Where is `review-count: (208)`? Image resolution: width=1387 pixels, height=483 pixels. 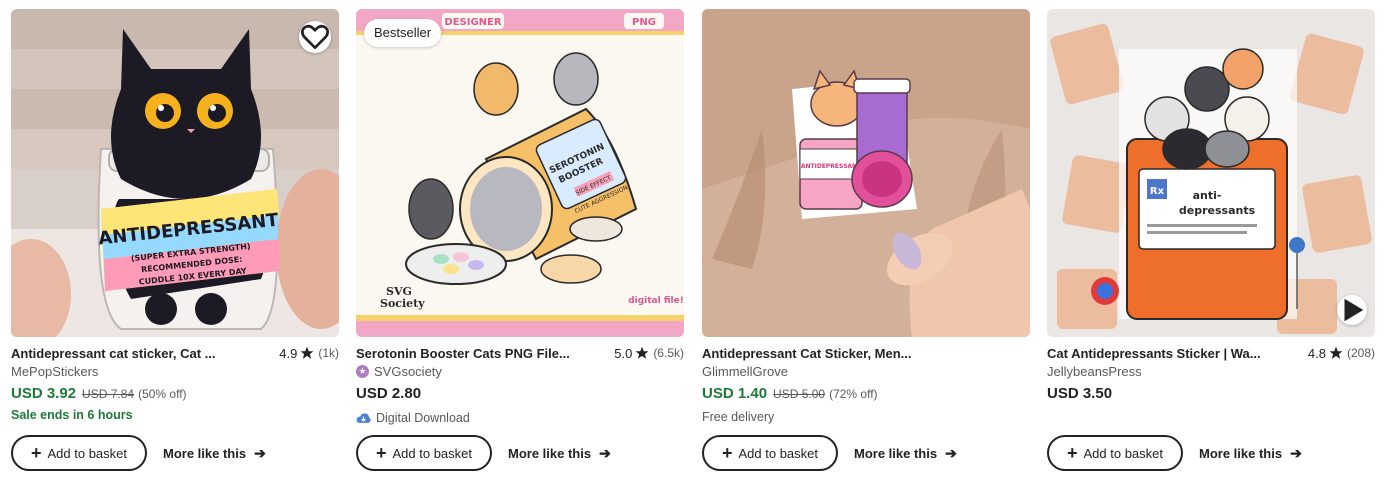
review-count: (208) is located at coordinates (1360, 353).